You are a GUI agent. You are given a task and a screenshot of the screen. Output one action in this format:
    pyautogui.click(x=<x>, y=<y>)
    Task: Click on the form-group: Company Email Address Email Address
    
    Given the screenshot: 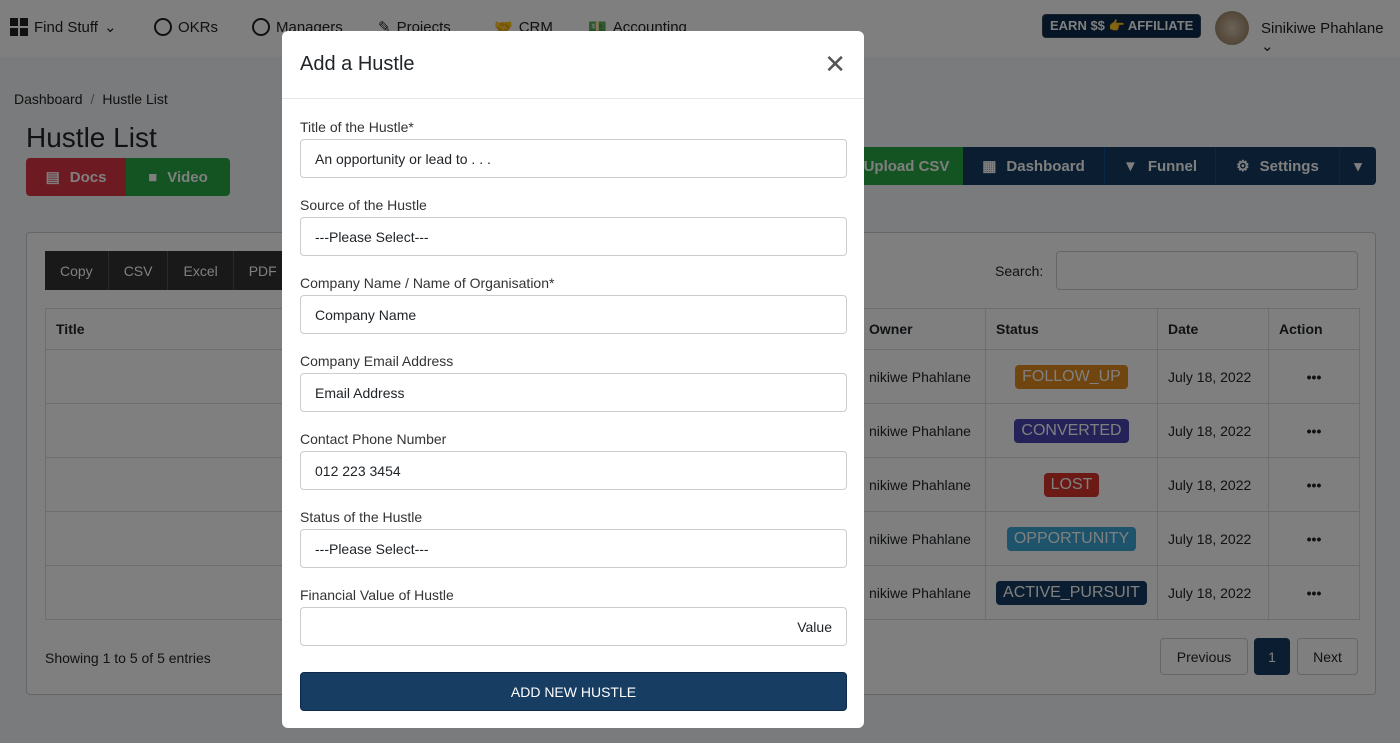 What is the action you would take?
    pyautogui.click(x=573, y=382)
    